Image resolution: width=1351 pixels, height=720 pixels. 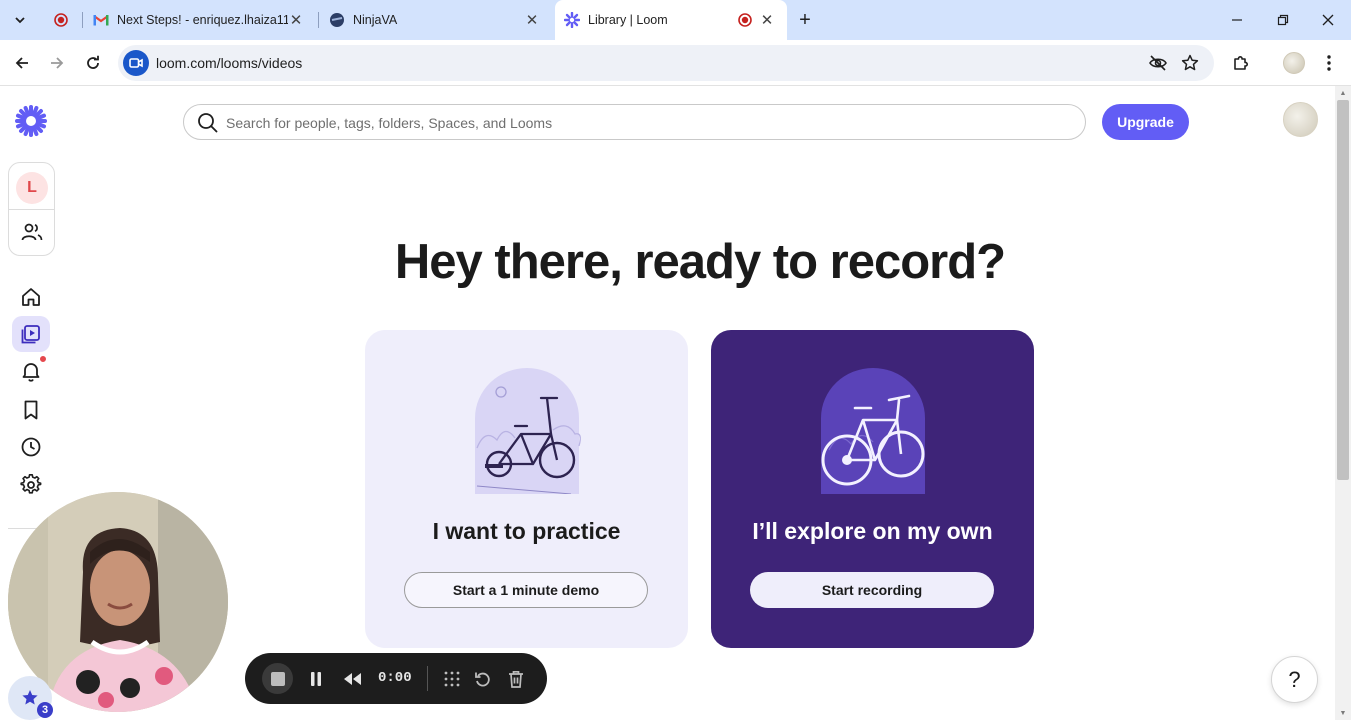 I want to click on avatar, so click(x=1294, y=63).